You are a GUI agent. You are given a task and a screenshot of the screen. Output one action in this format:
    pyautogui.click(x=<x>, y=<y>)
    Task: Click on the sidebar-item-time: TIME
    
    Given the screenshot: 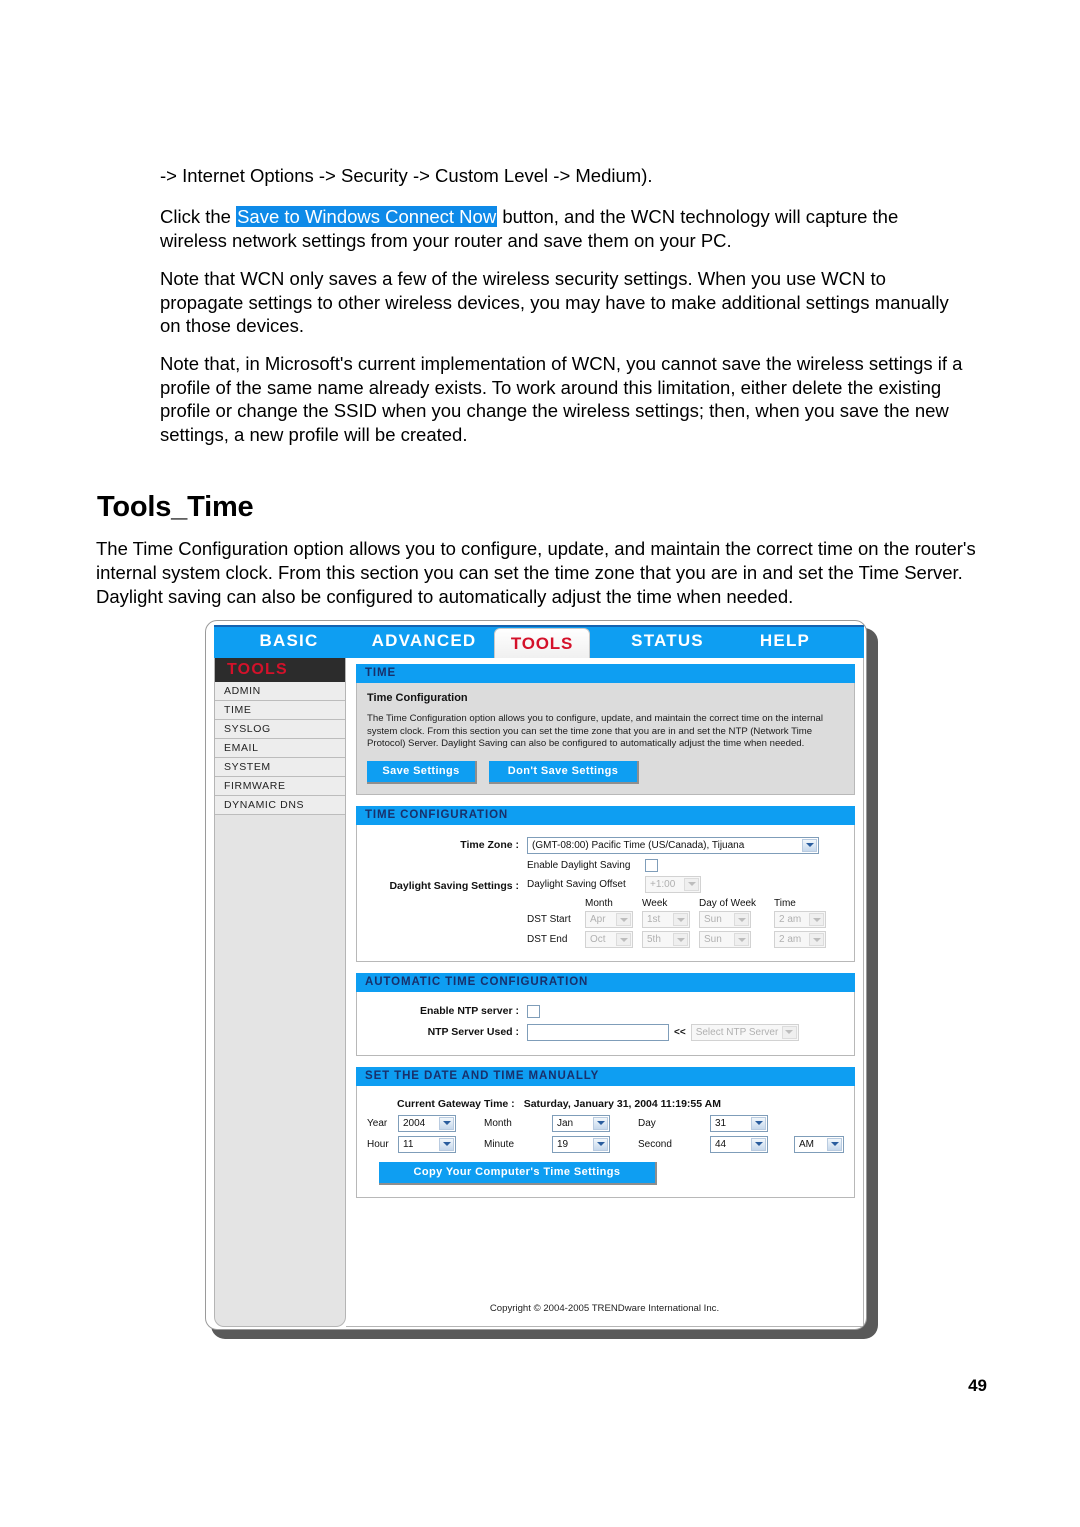 What is the action you would take?
    pyautogui.click(x=280, y=710)
    